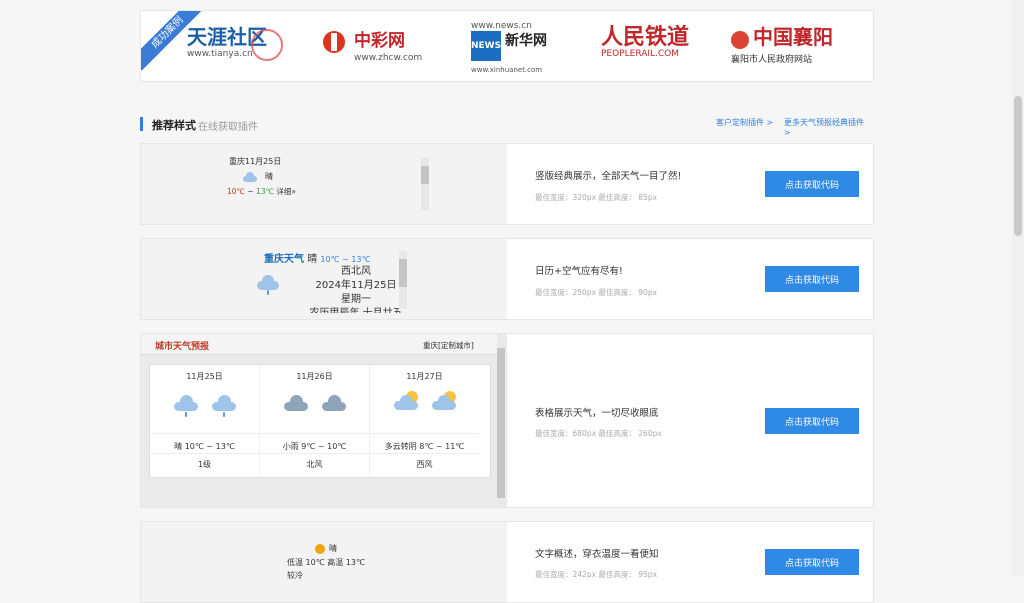 This screenshot has width=1024, height=603. Describe the element at coordinates (319, 344) in the screenshot. I see `forecast-title-bar: 城市天气预报 重庆[定制城市]` at that location.